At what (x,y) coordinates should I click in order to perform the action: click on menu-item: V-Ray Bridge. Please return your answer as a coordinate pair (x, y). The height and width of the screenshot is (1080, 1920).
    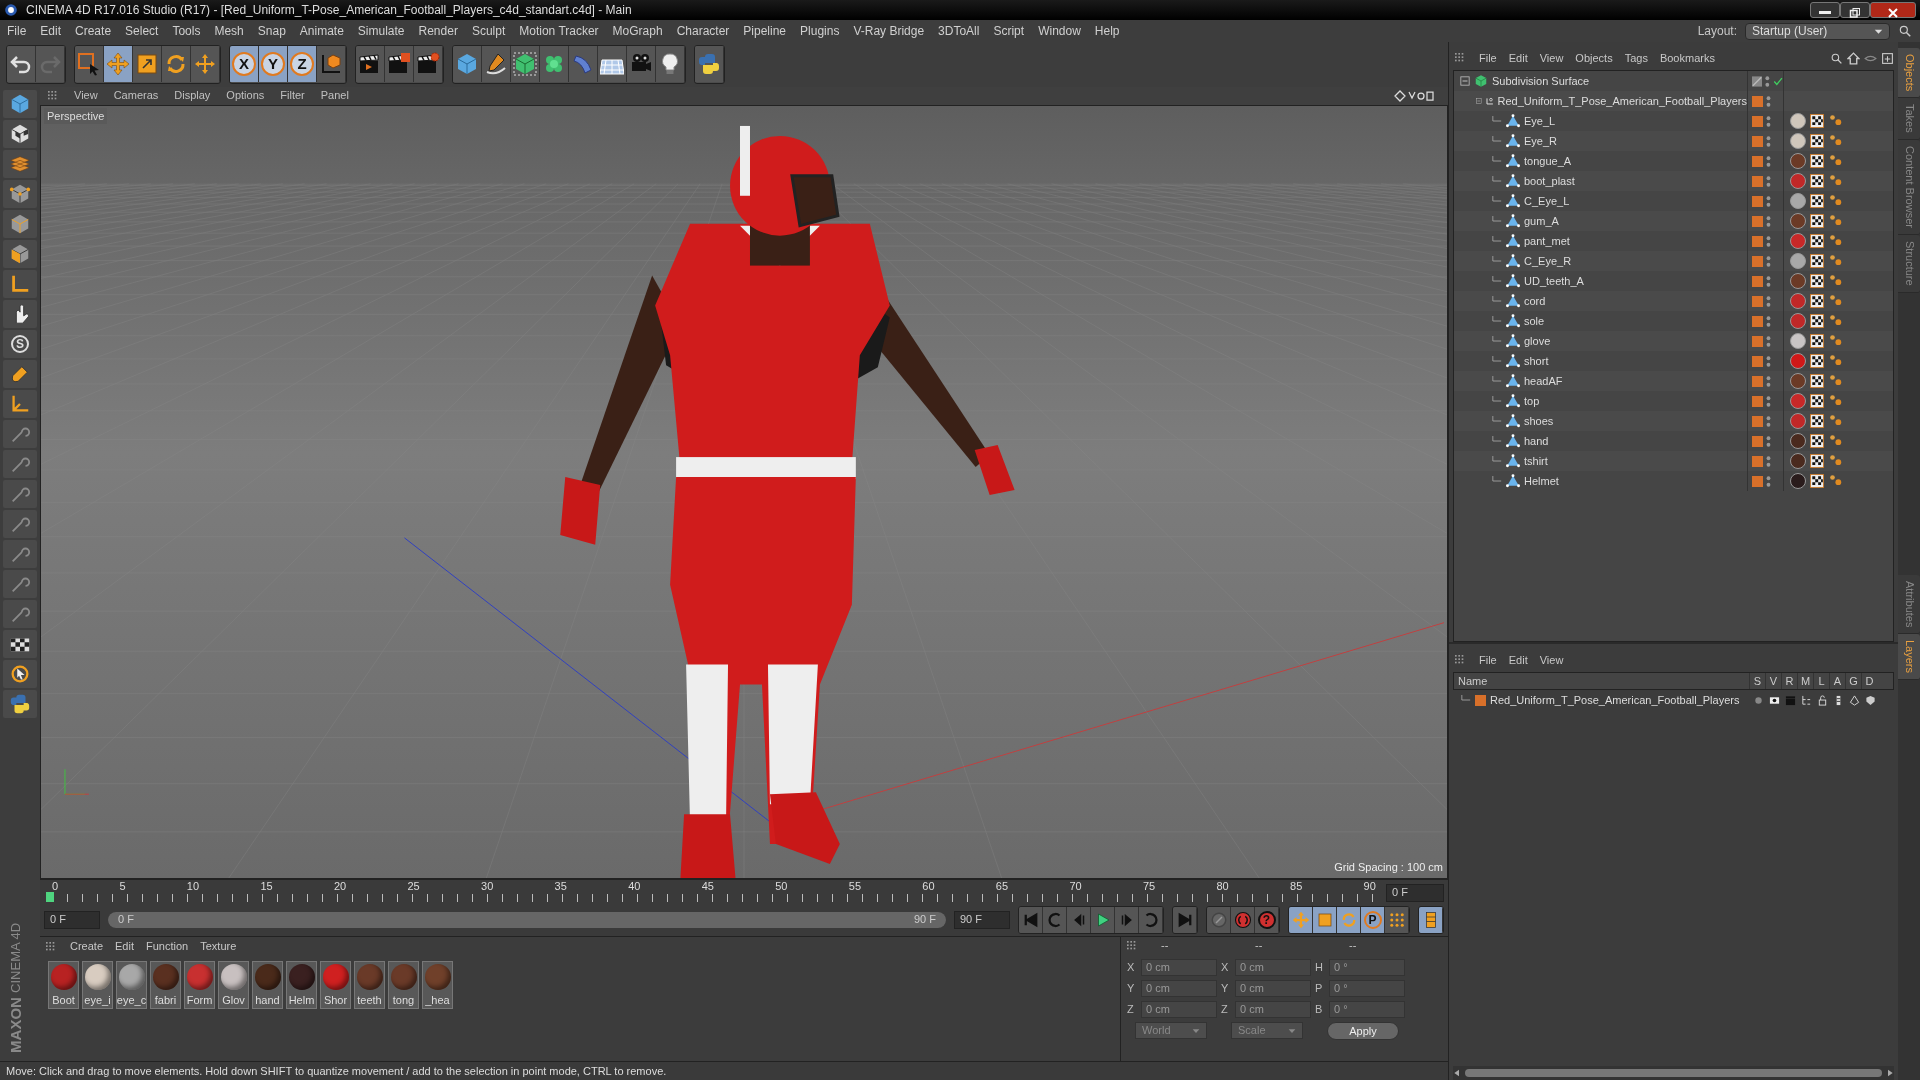
    Looking at the image, I should click on (889, 31).